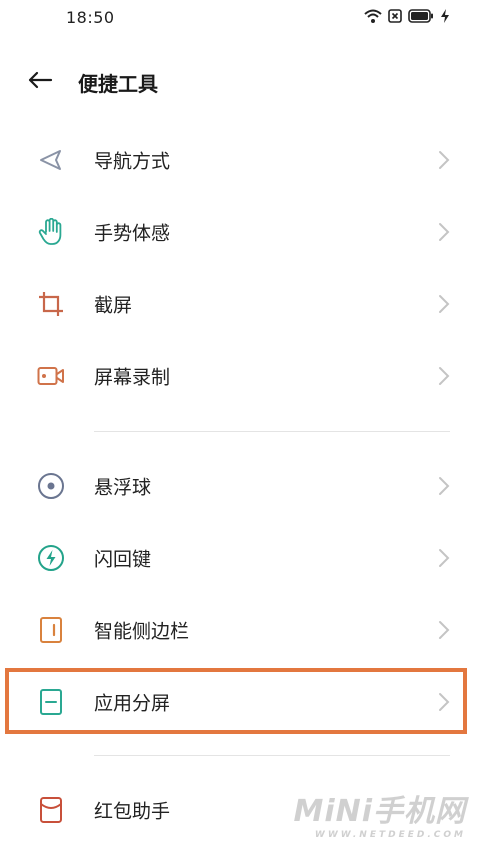 The image size is (480, 848). What do you see at coordinates (445, 16) in the screenshot?
I see `charging-icon` at bounding box center [445, 16].